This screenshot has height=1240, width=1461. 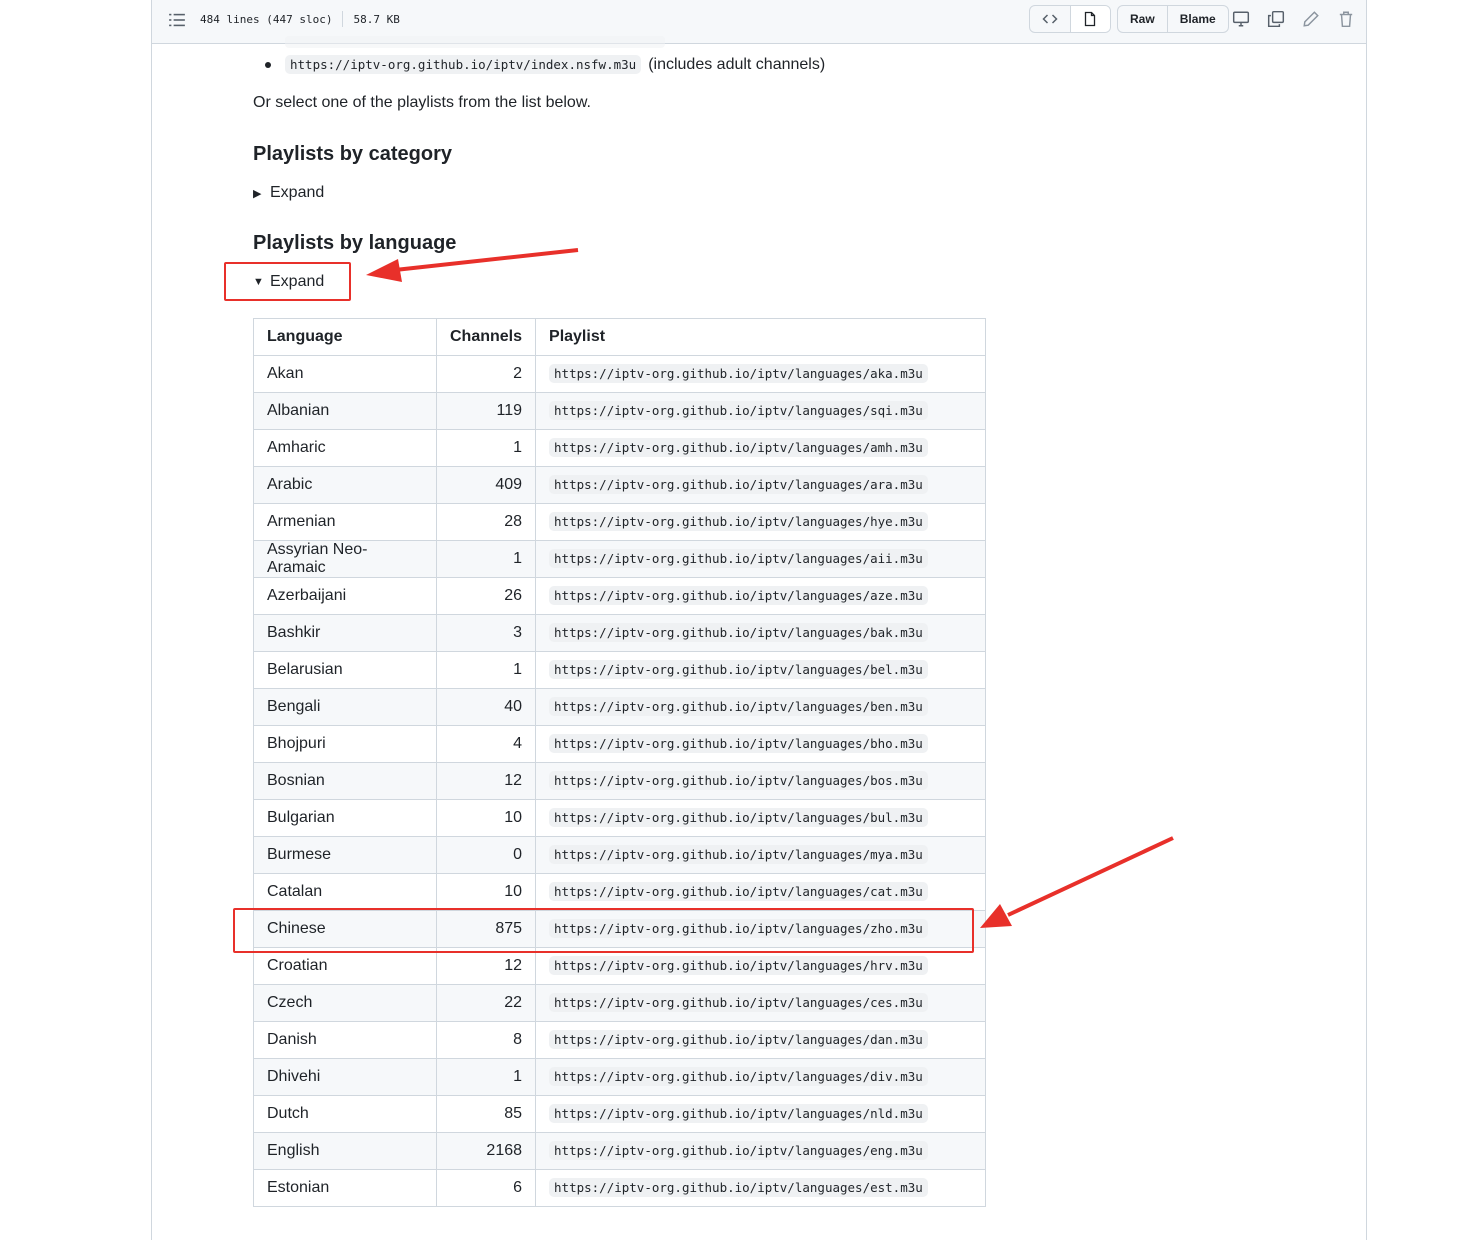 What do you see at coordinates (472, 265) in the screenshot?
I see `arrow-to-expand` at bounding box center [472, 265].